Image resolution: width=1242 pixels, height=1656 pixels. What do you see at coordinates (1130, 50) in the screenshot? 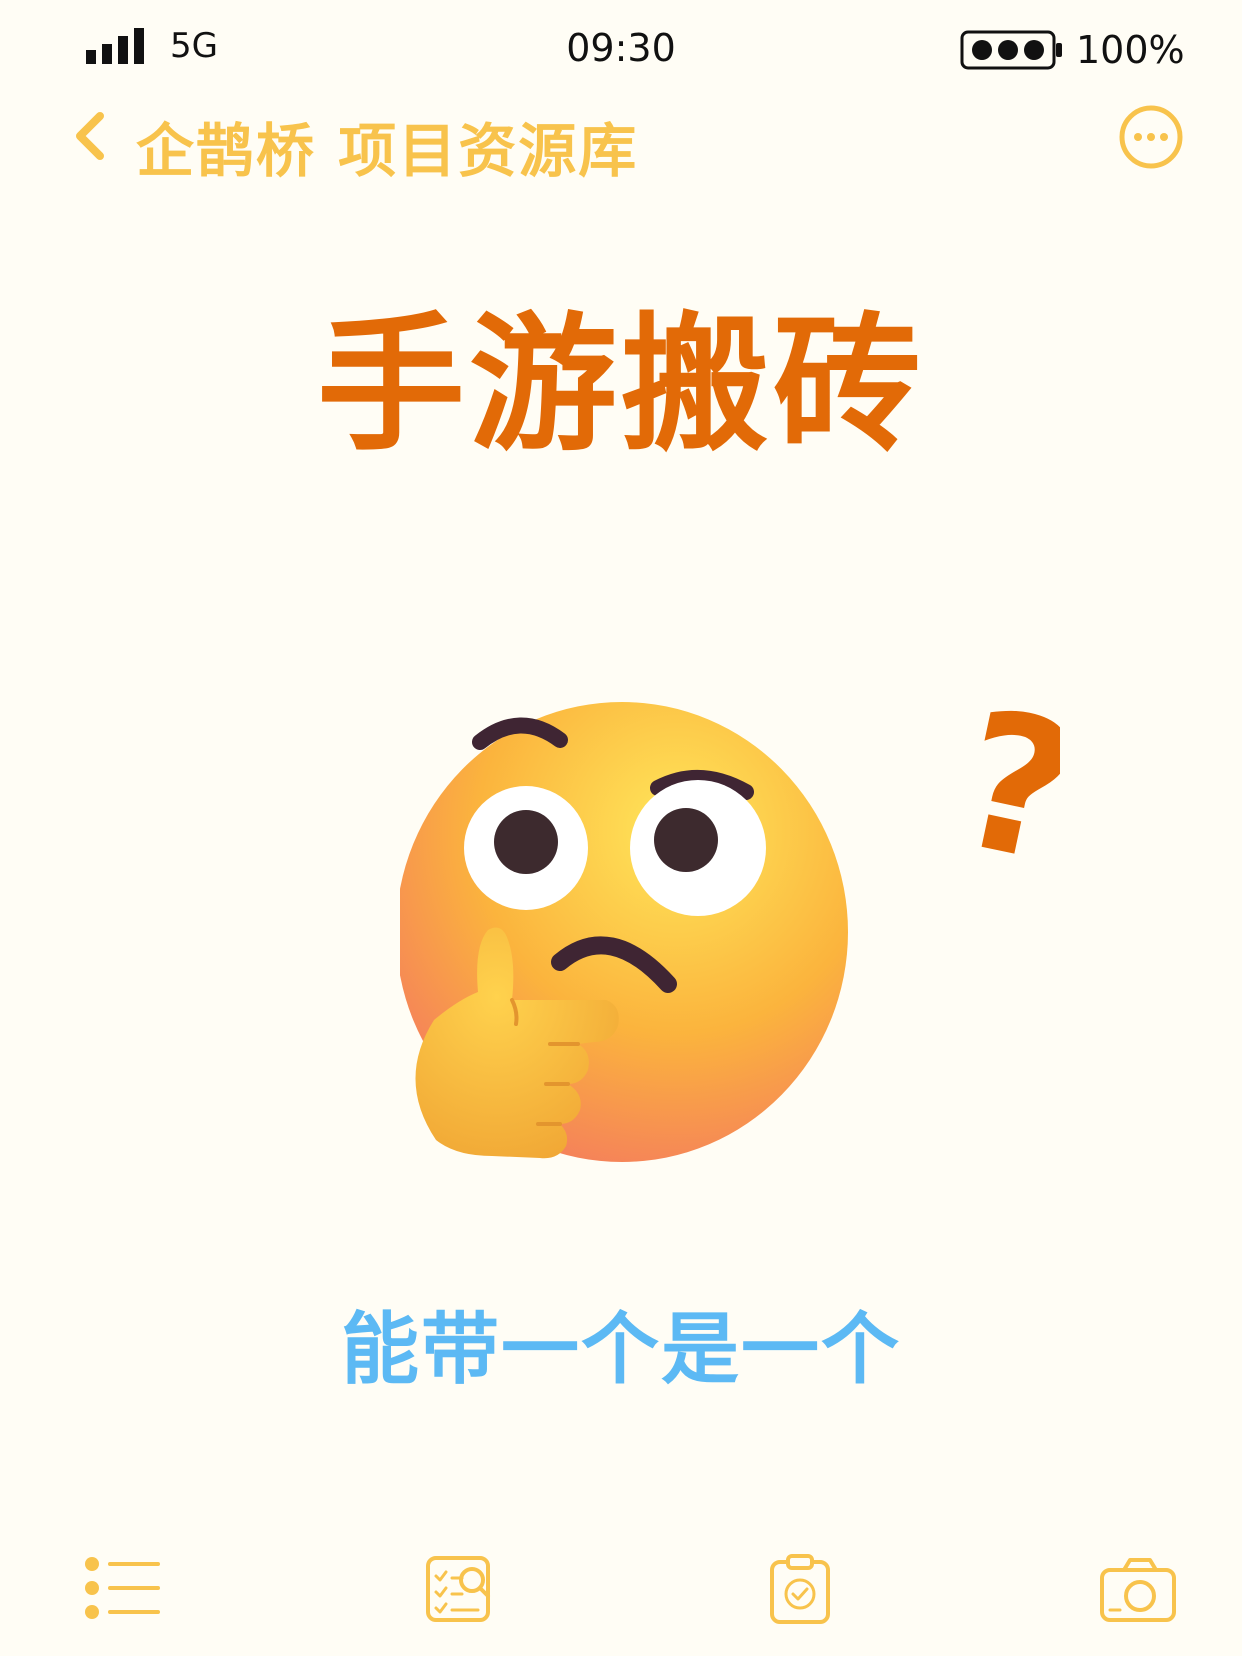
I see `battery-percentage: 100%` at bounding box center [1130, 50].